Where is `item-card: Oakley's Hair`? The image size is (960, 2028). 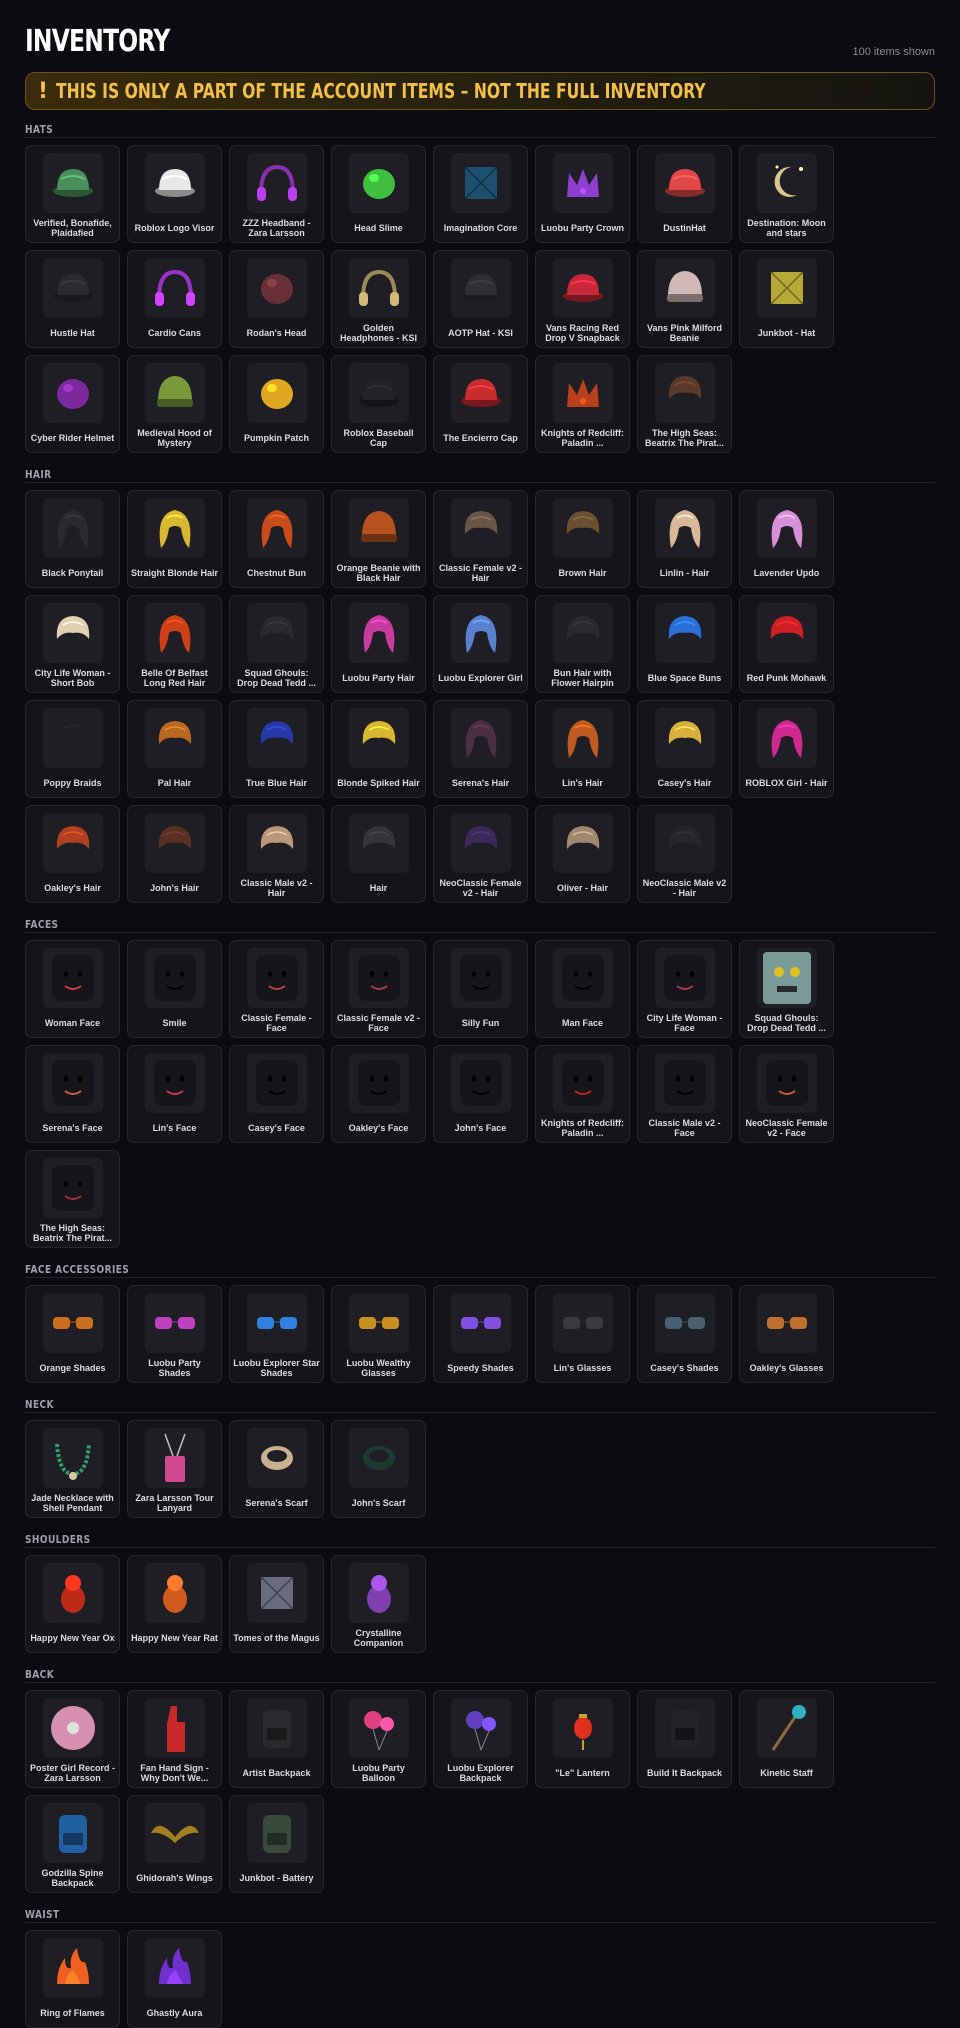
item-card: Oakley's Hair is located at coordinates (72, 854).